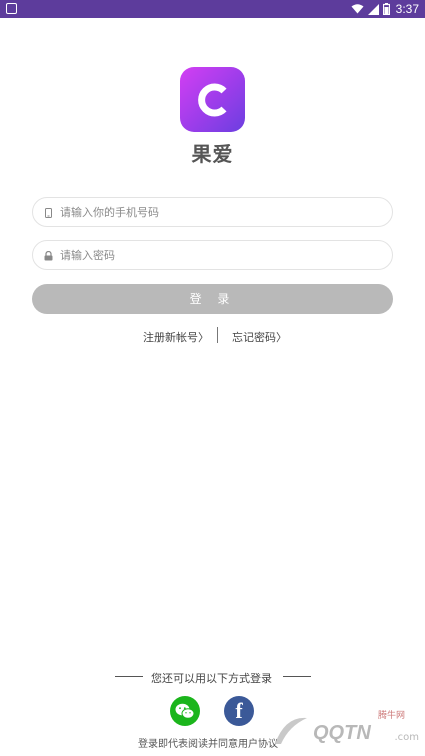 The image size is (425, 756). I want to click on wifi-icon, so click(357, 9).